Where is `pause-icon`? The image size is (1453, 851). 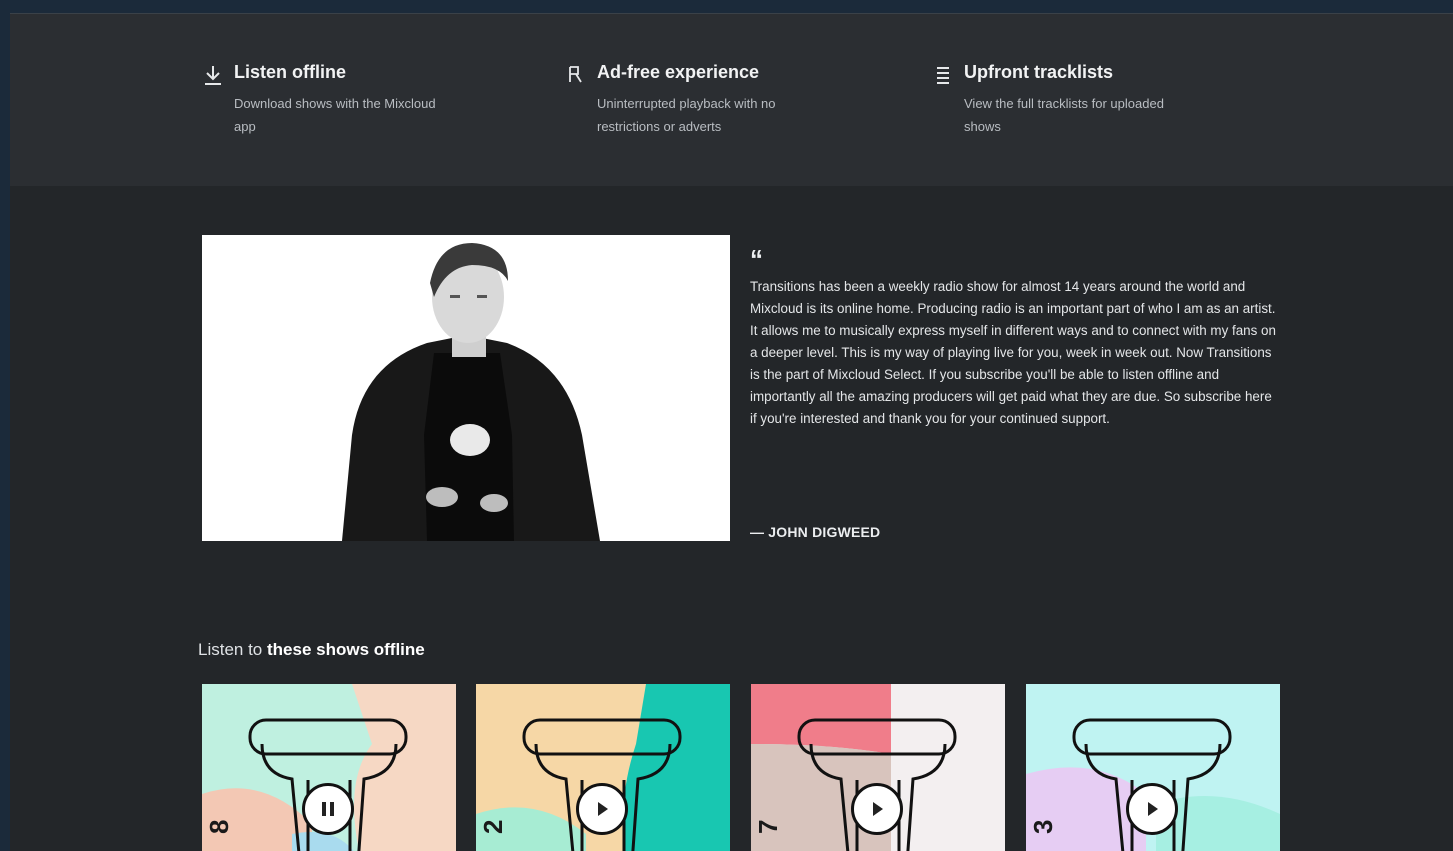
pause-icon is located at coordinates (328, 809).